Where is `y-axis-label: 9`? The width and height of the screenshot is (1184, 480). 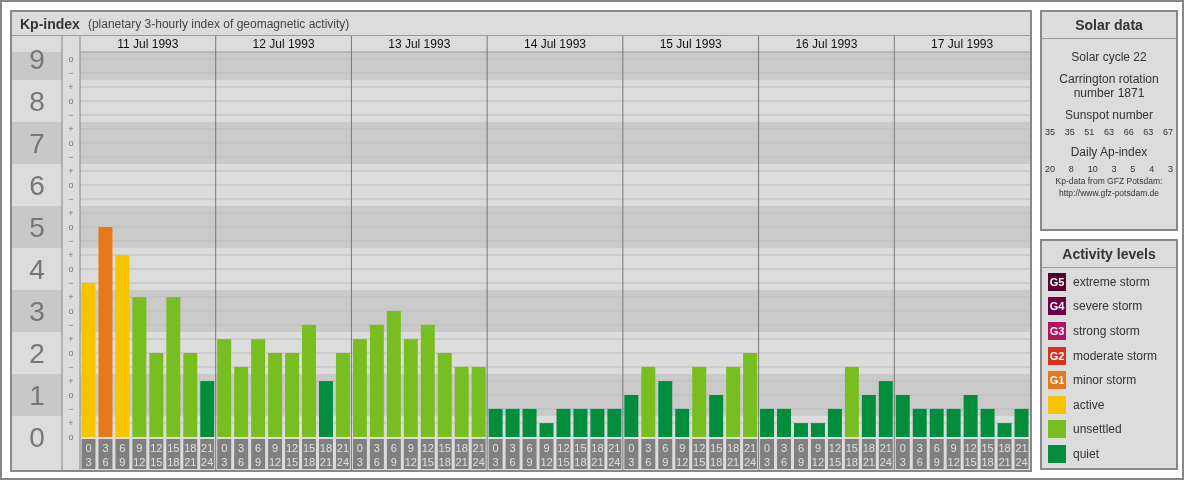 y-axis-label: 9 is located at coordinates (37, 59).